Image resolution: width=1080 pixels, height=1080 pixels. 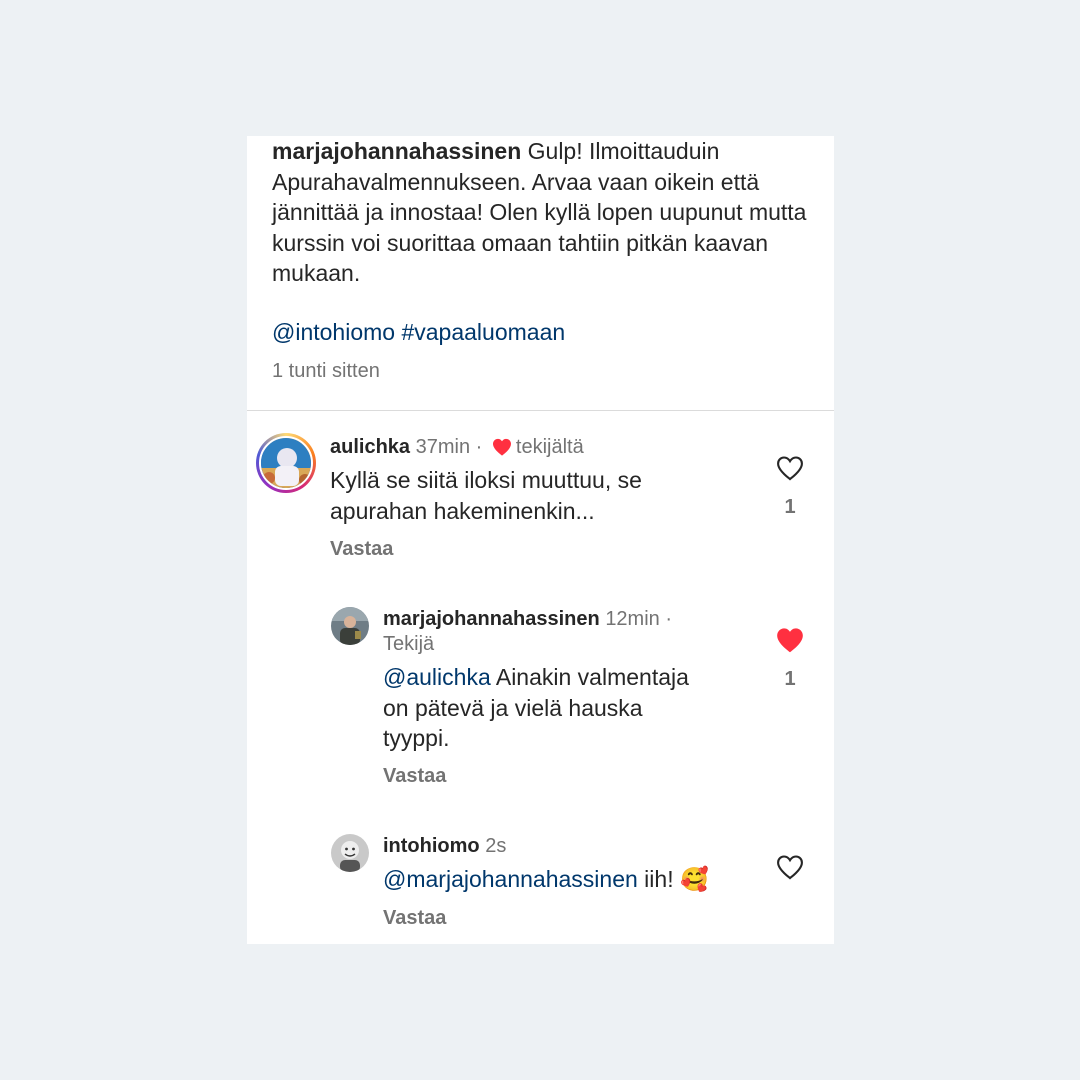 I want to click on comment-text: @marjajohannahassinen iih! 🥰, so click(x=546, y=879).